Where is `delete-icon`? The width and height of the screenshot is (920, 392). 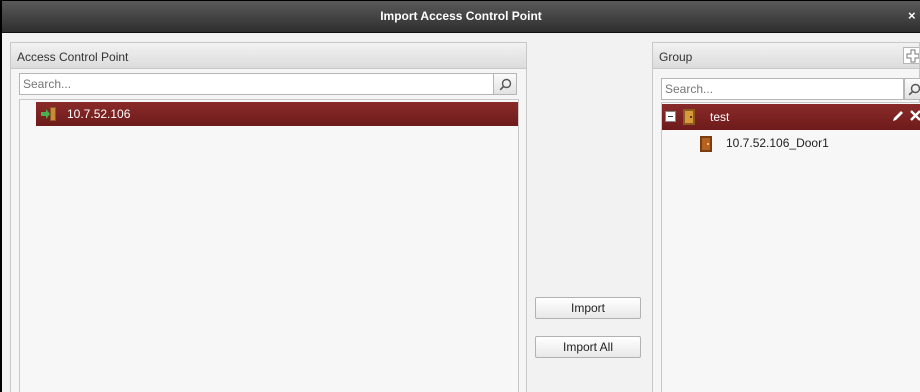 delete-icon is located at coordinates (915, 117).